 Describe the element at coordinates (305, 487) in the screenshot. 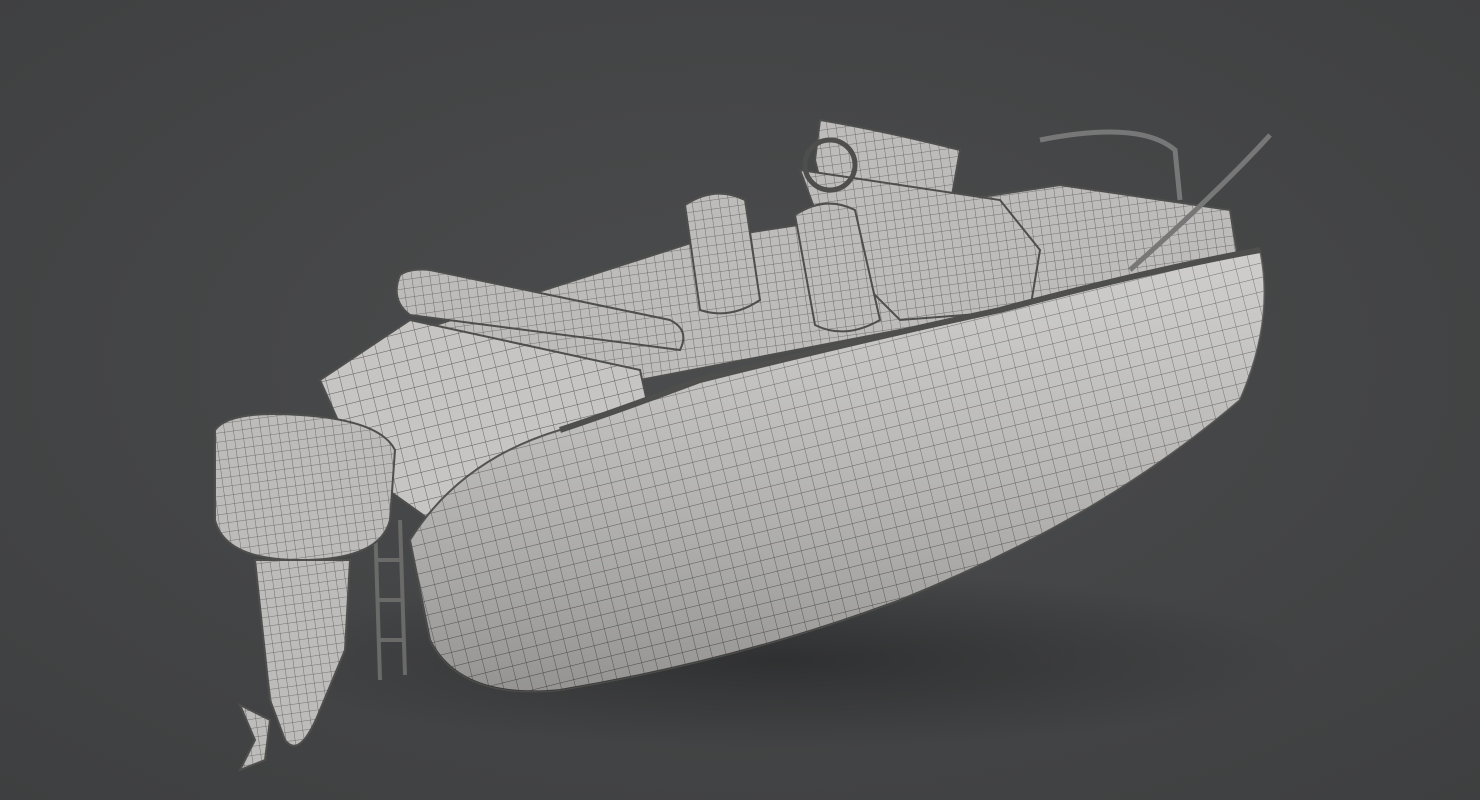

I see `outboard-motor-cowling` at that location.